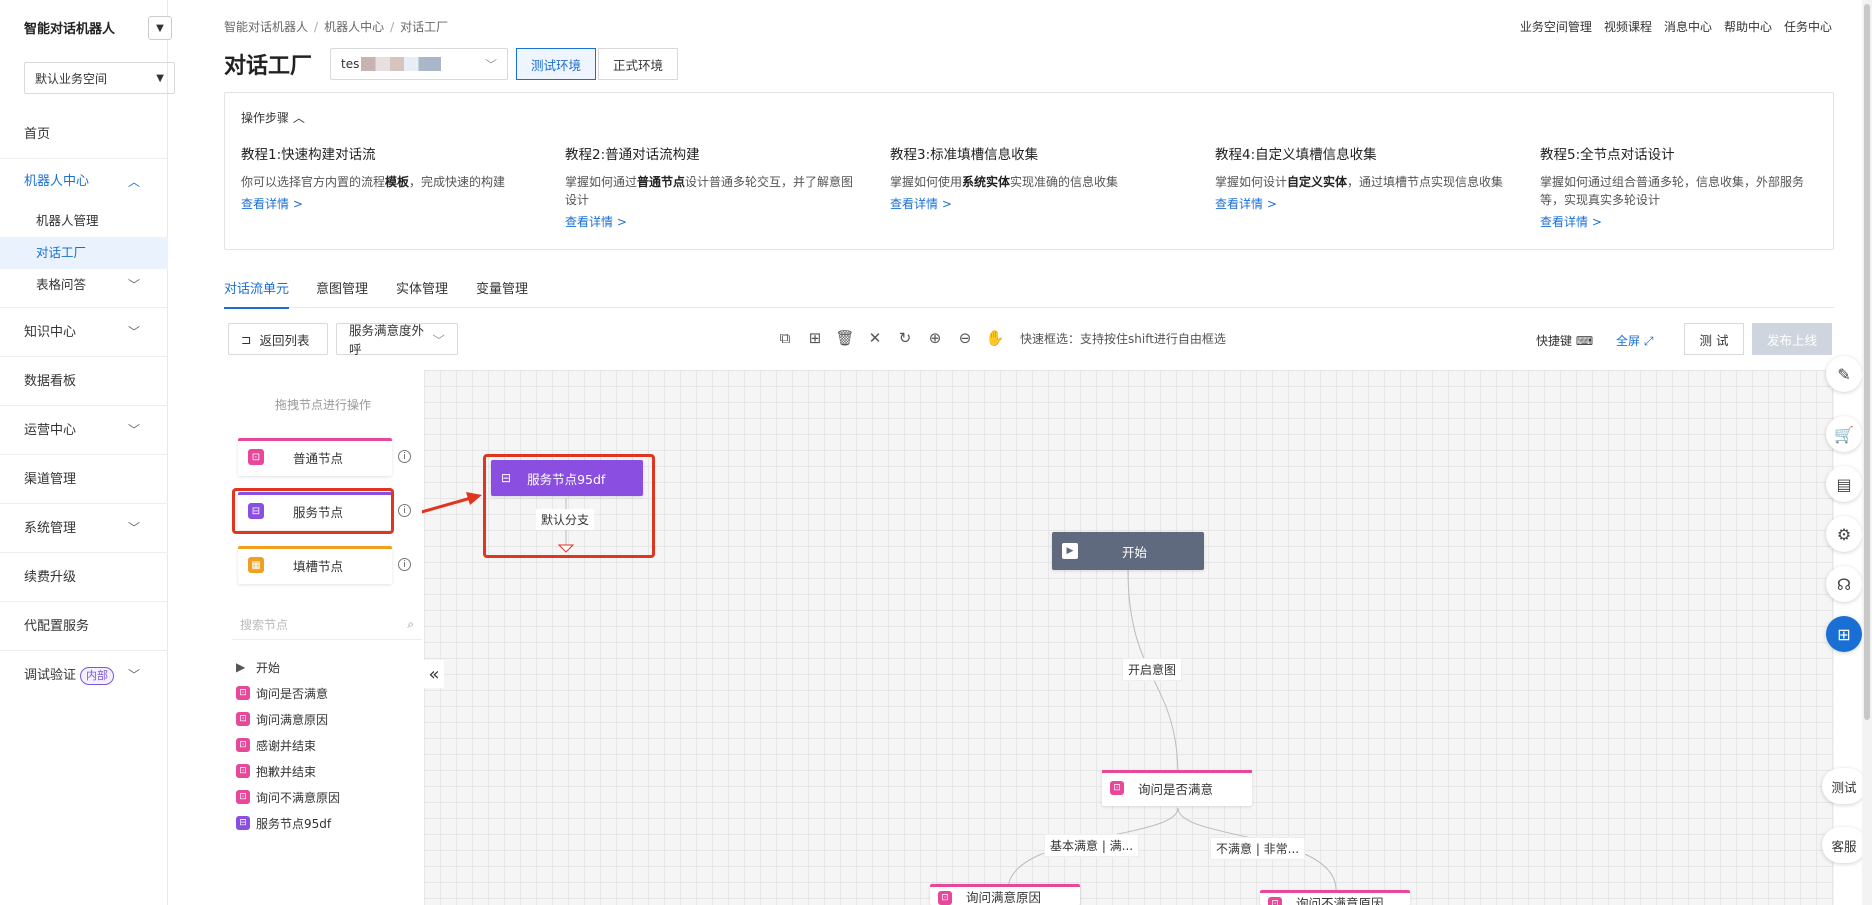  Describe the element at coordinates (84, 479) in the screenshot. I see `sidebar-item-channels: 渠道管理` at that location.